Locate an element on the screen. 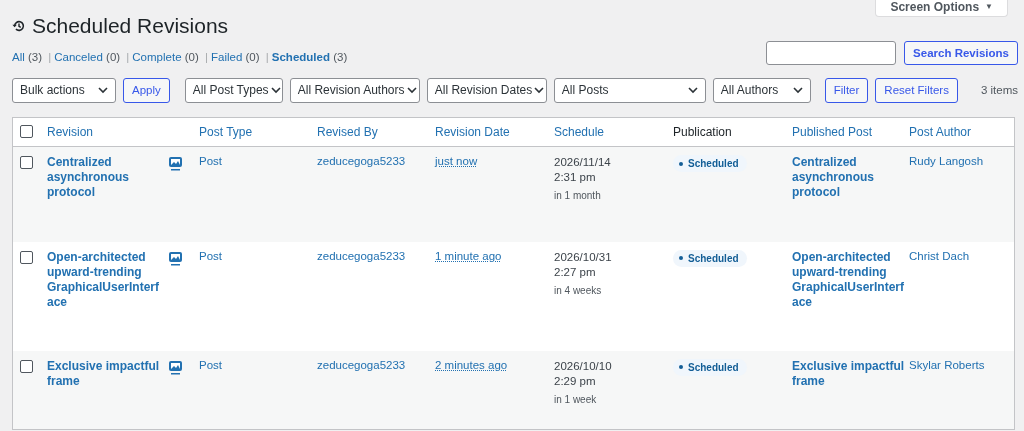  date-text: 2026/10/31 is located at coordinates (583, 257).